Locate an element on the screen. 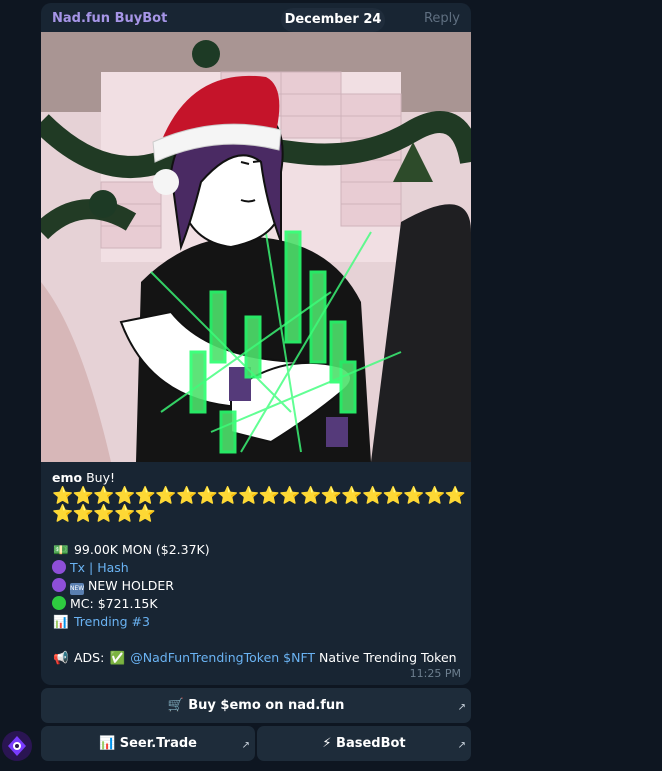 Image resolution: width=662 pixels, height=771 pixels. chart-icon: 📊 is located at coordinates (61, 621).